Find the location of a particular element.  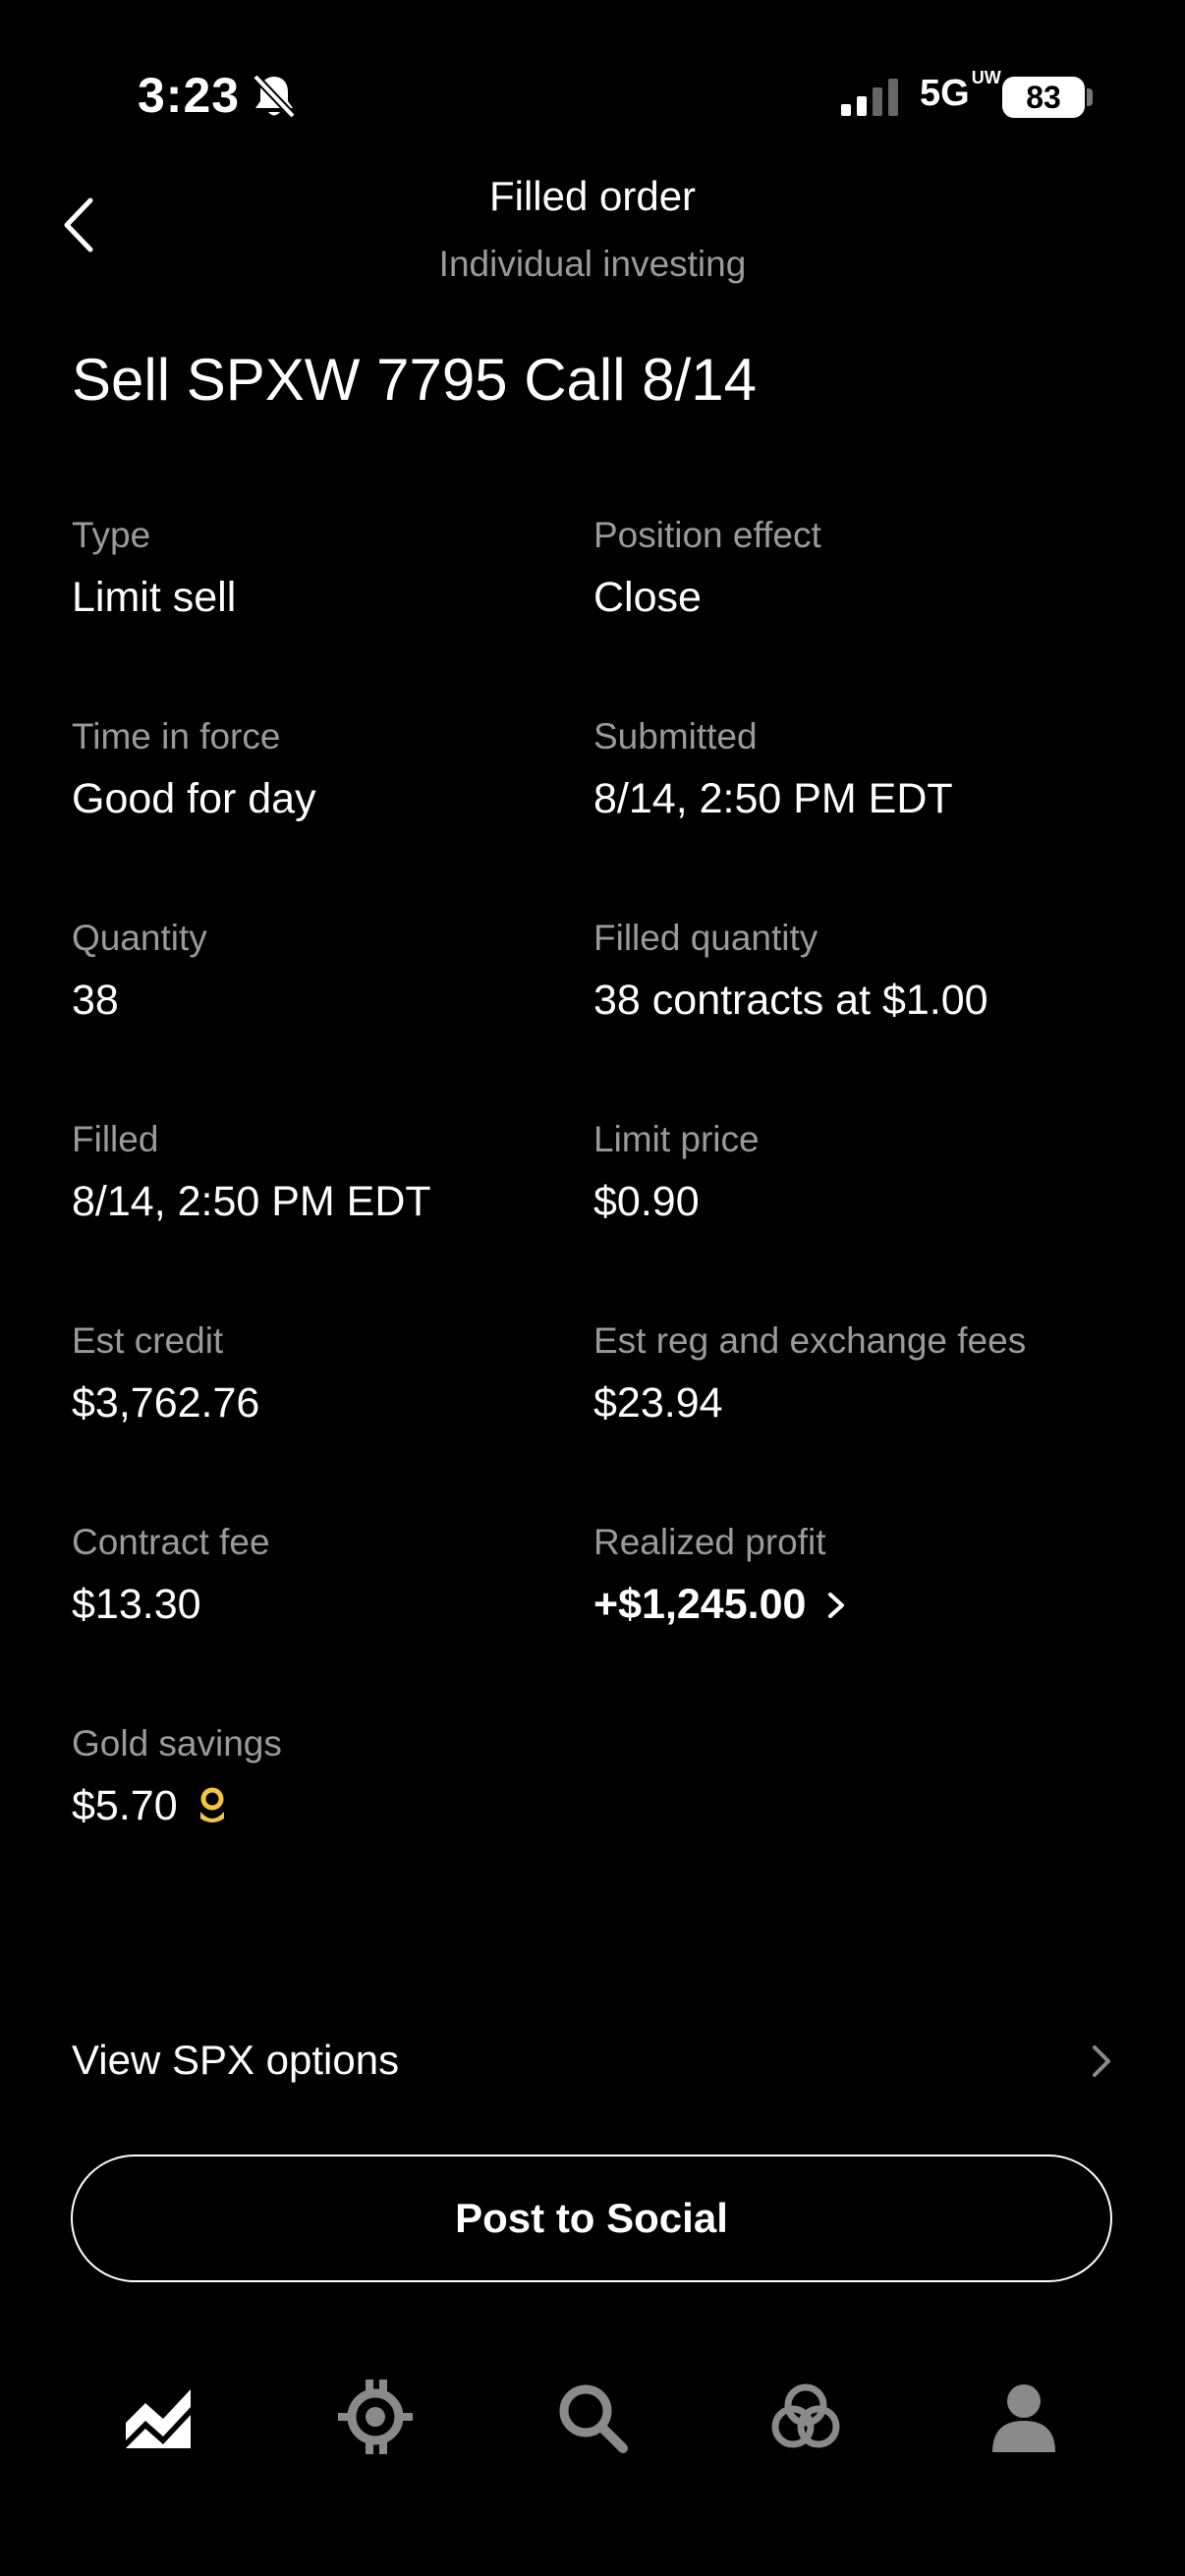

account-person-icon is located at coordinates (1024, 2418).